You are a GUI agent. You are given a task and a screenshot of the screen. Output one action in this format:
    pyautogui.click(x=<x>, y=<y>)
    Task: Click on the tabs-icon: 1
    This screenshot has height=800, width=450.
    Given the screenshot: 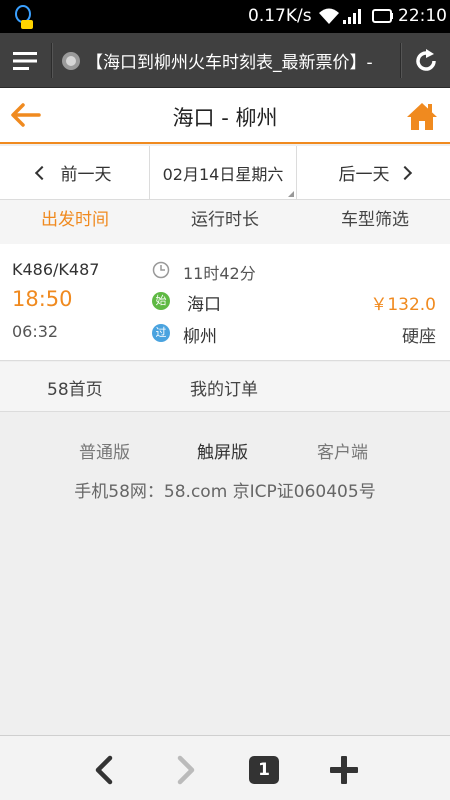 What is the action you would take?
    pyautogui.click(x=264, y=770)
    